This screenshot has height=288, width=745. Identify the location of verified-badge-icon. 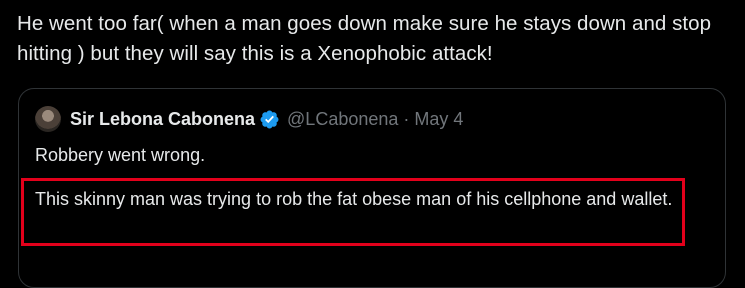
(269, 119).